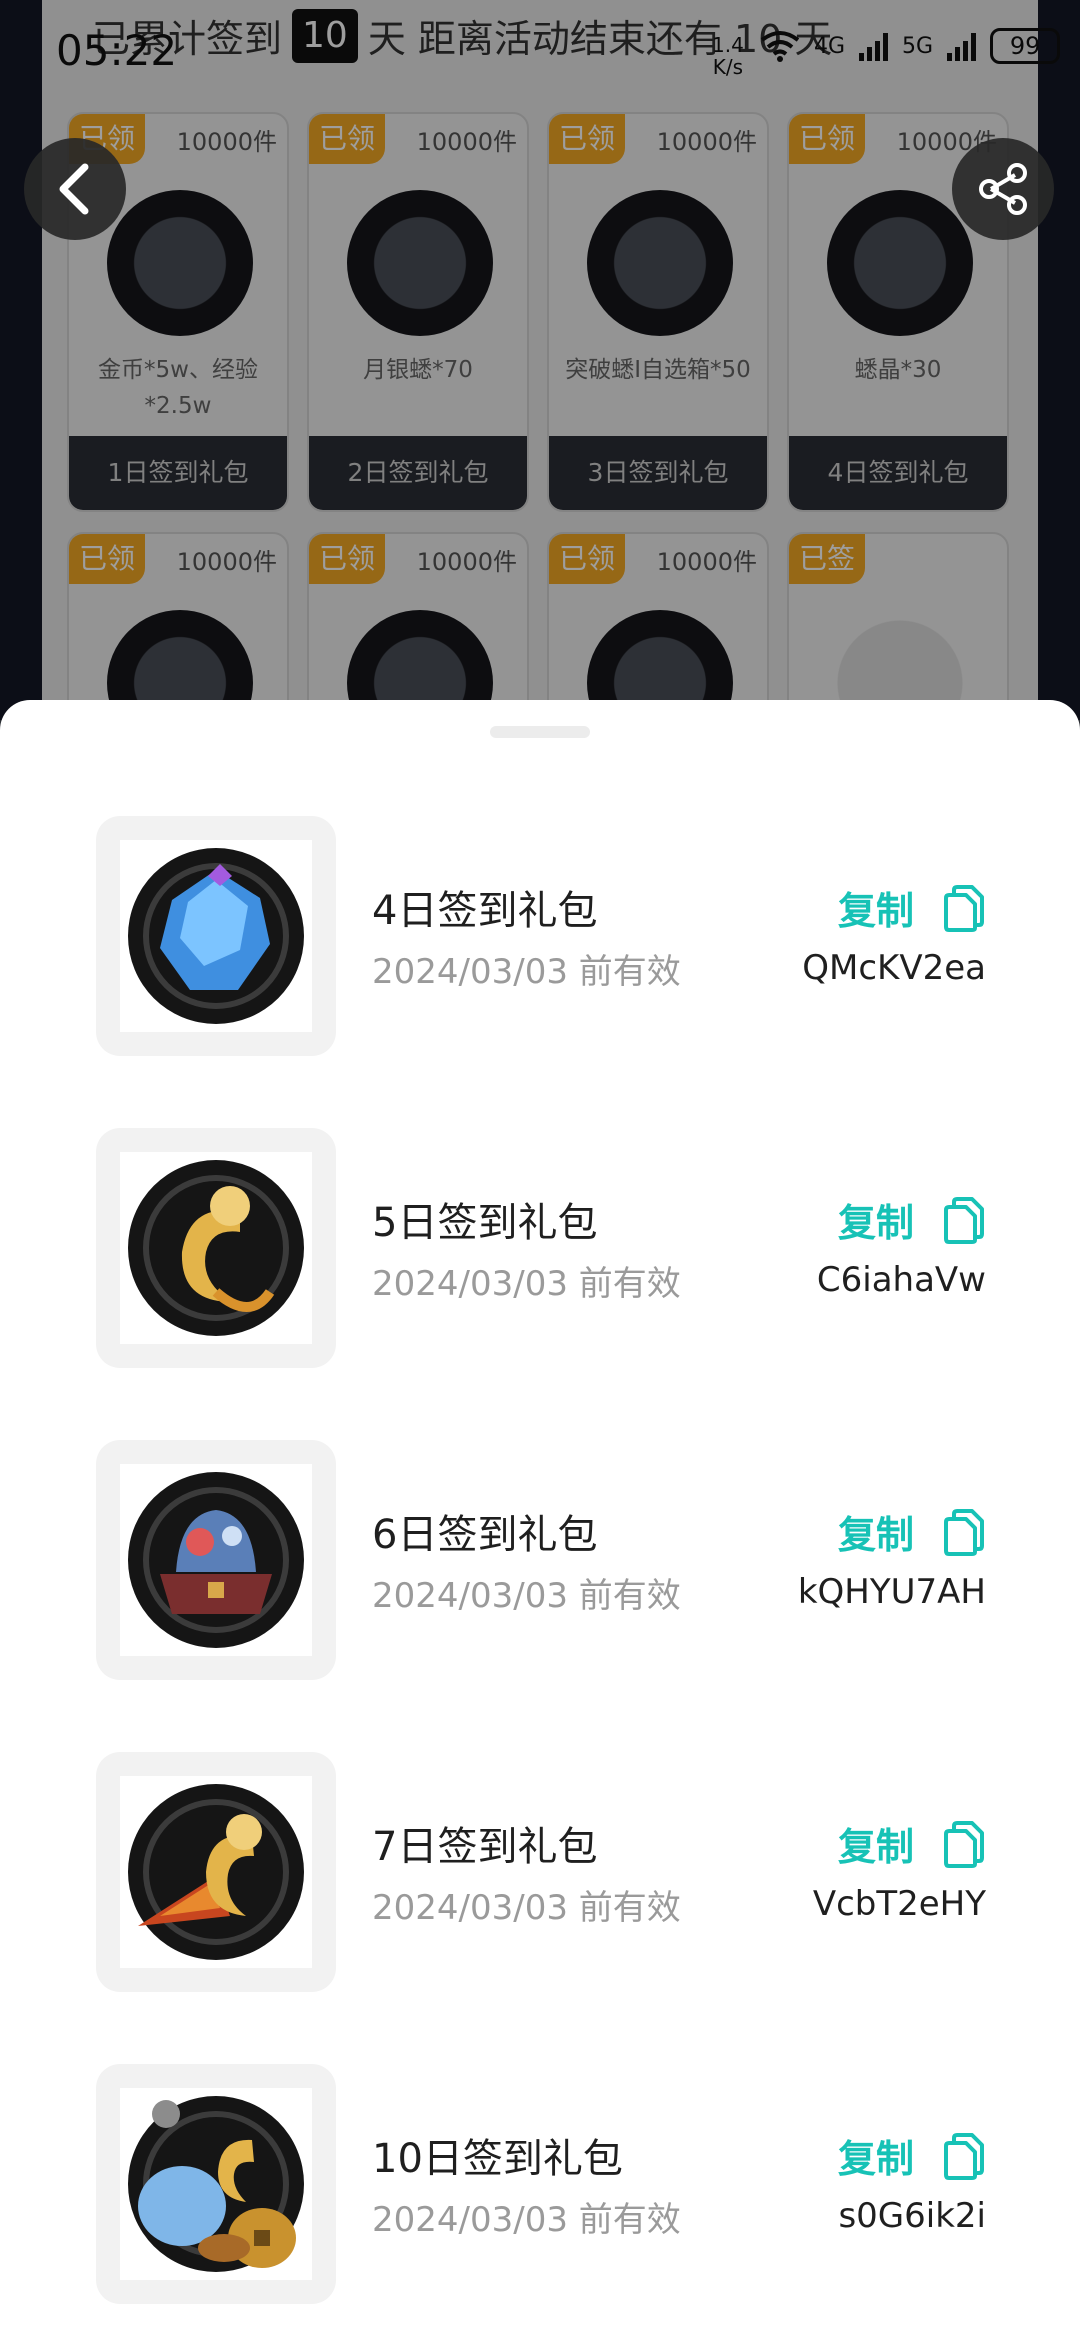  I want to click on gift-code: kQHYU7AH, so click(892, 1592).